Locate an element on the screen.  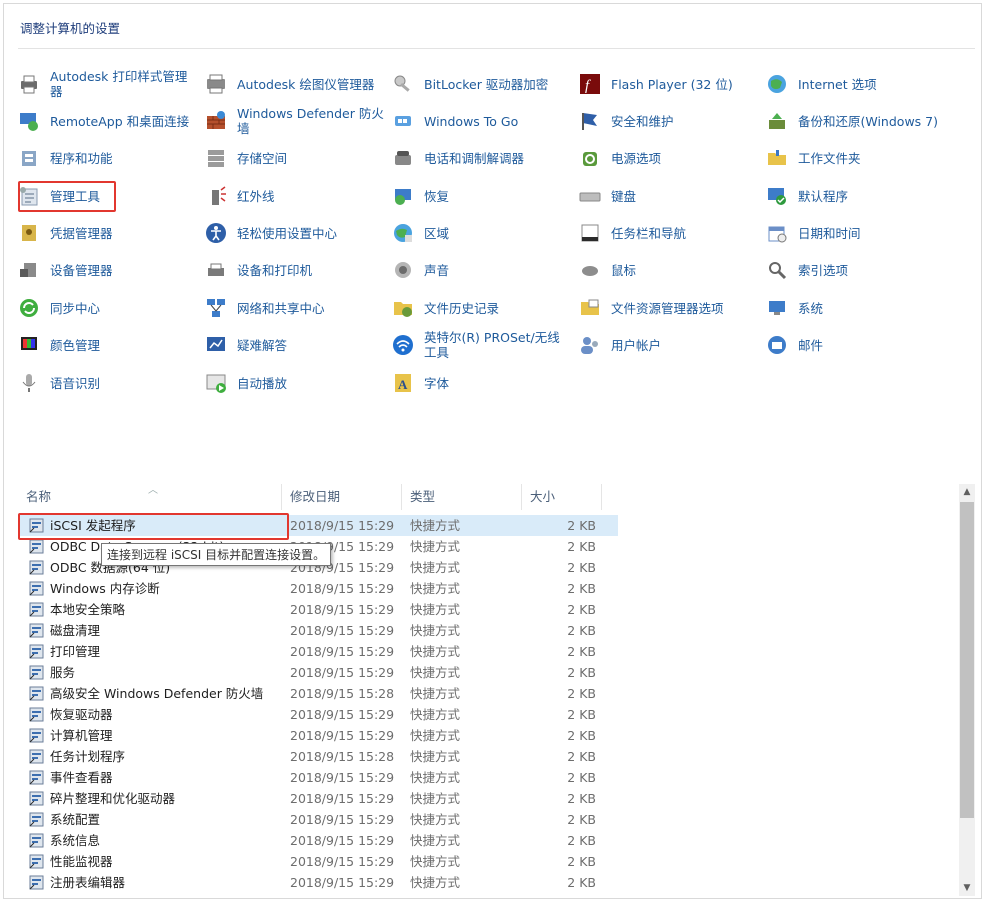
cp-item: 索引选项 is located at coordinates (856, 270).